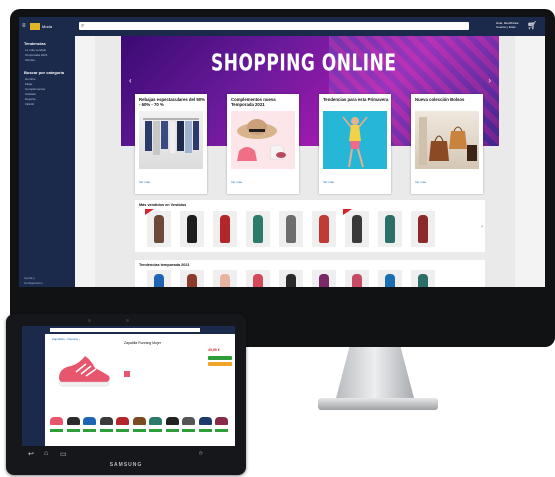 This screenshot has height=477, width=555. I want to click on cart-icon: 🛒︎, so click(532, 25).